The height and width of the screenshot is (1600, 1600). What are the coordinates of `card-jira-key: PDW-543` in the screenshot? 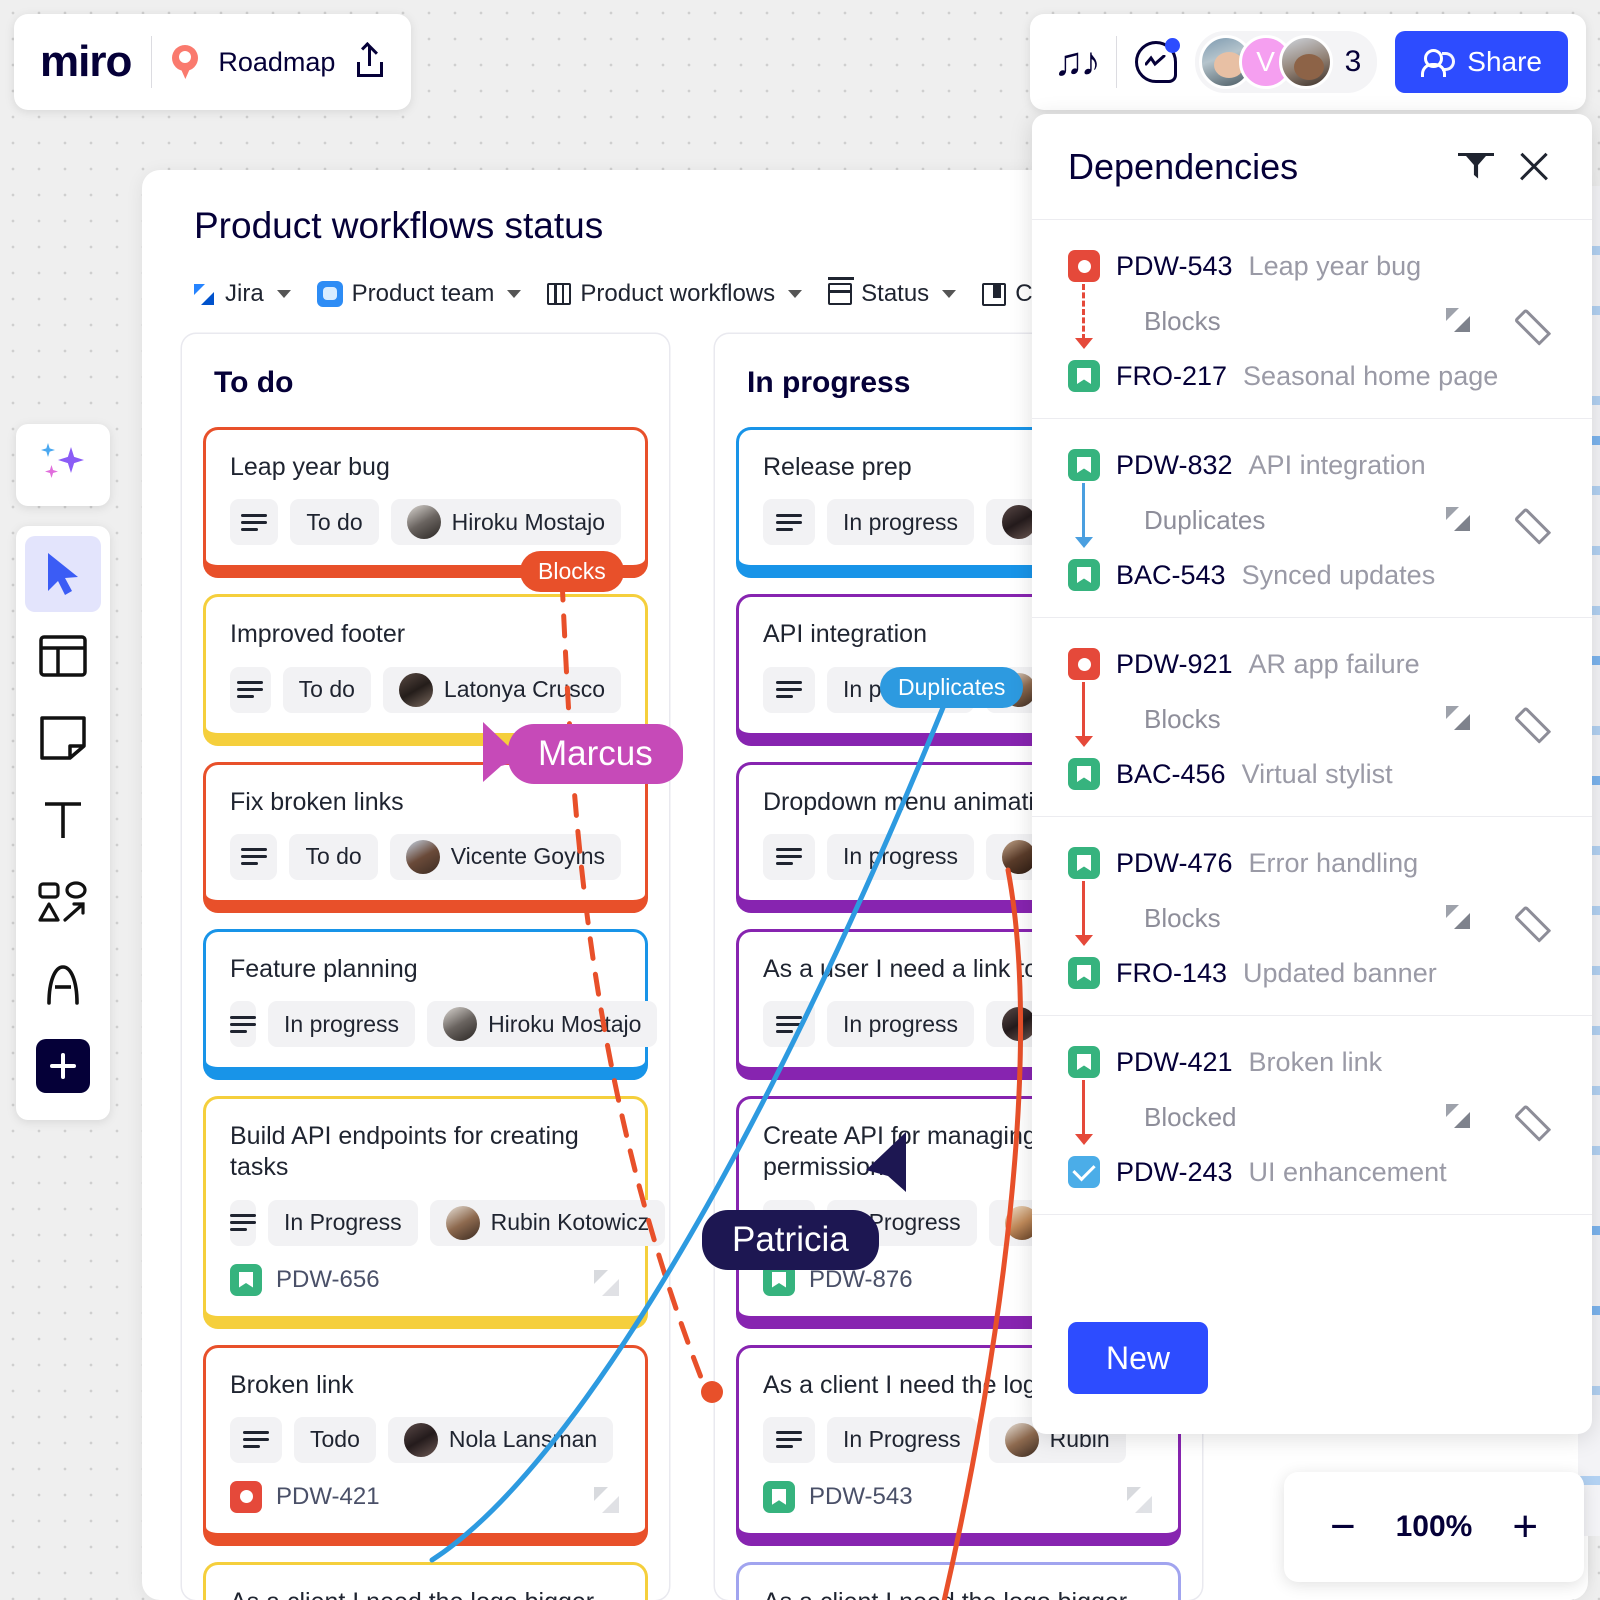 It's located at (958, 1496).